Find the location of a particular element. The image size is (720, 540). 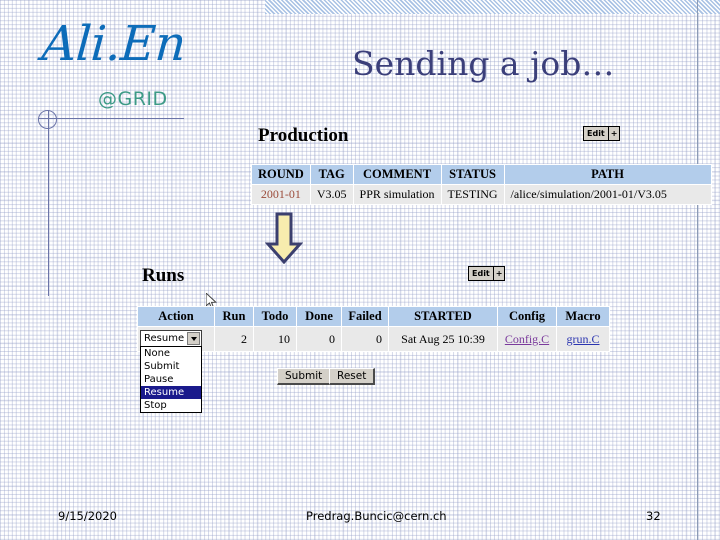

production-edit-button: Edit + is located at coordinates (602, 133).